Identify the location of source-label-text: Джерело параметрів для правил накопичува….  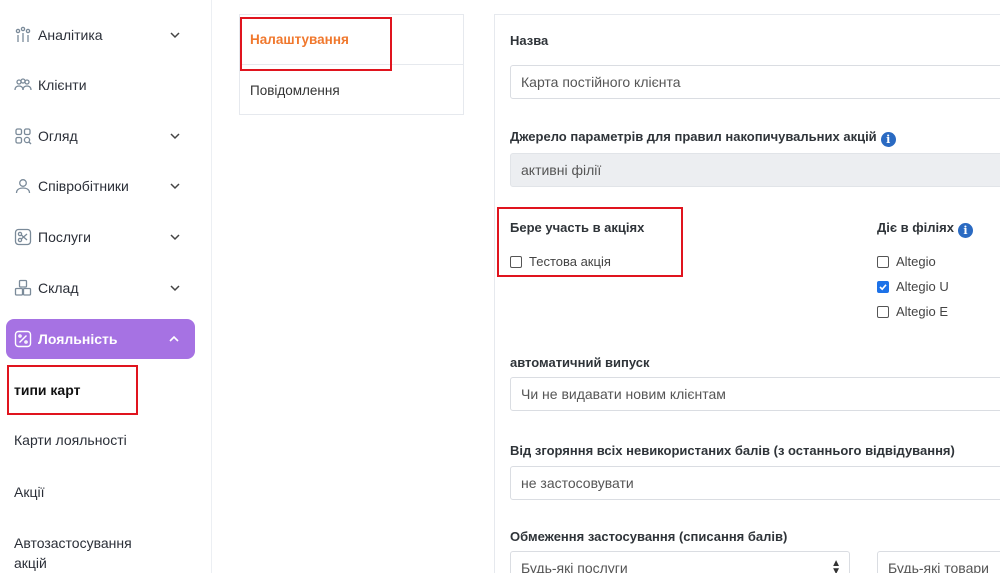
(693, 136).